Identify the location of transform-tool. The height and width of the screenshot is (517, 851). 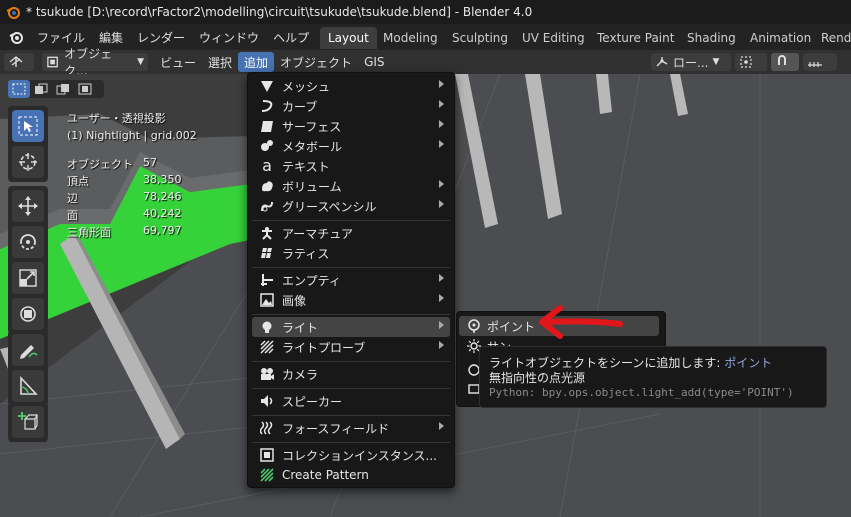
(28, 314).